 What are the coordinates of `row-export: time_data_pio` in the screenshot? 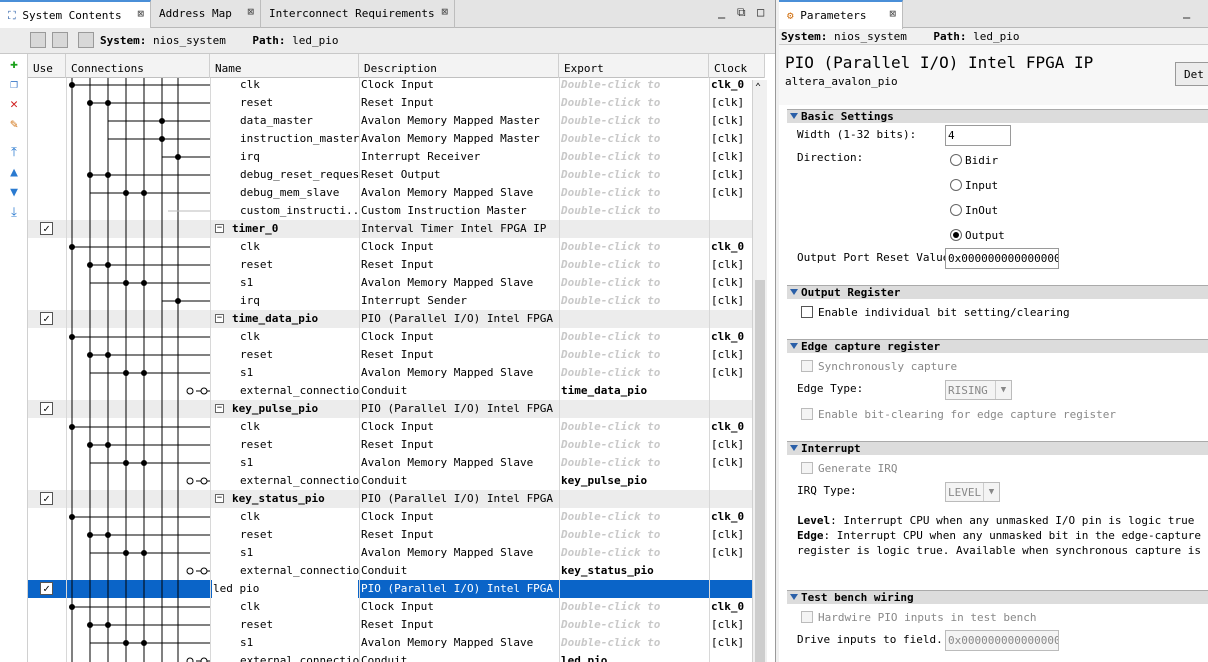 It's located at (634, 391).